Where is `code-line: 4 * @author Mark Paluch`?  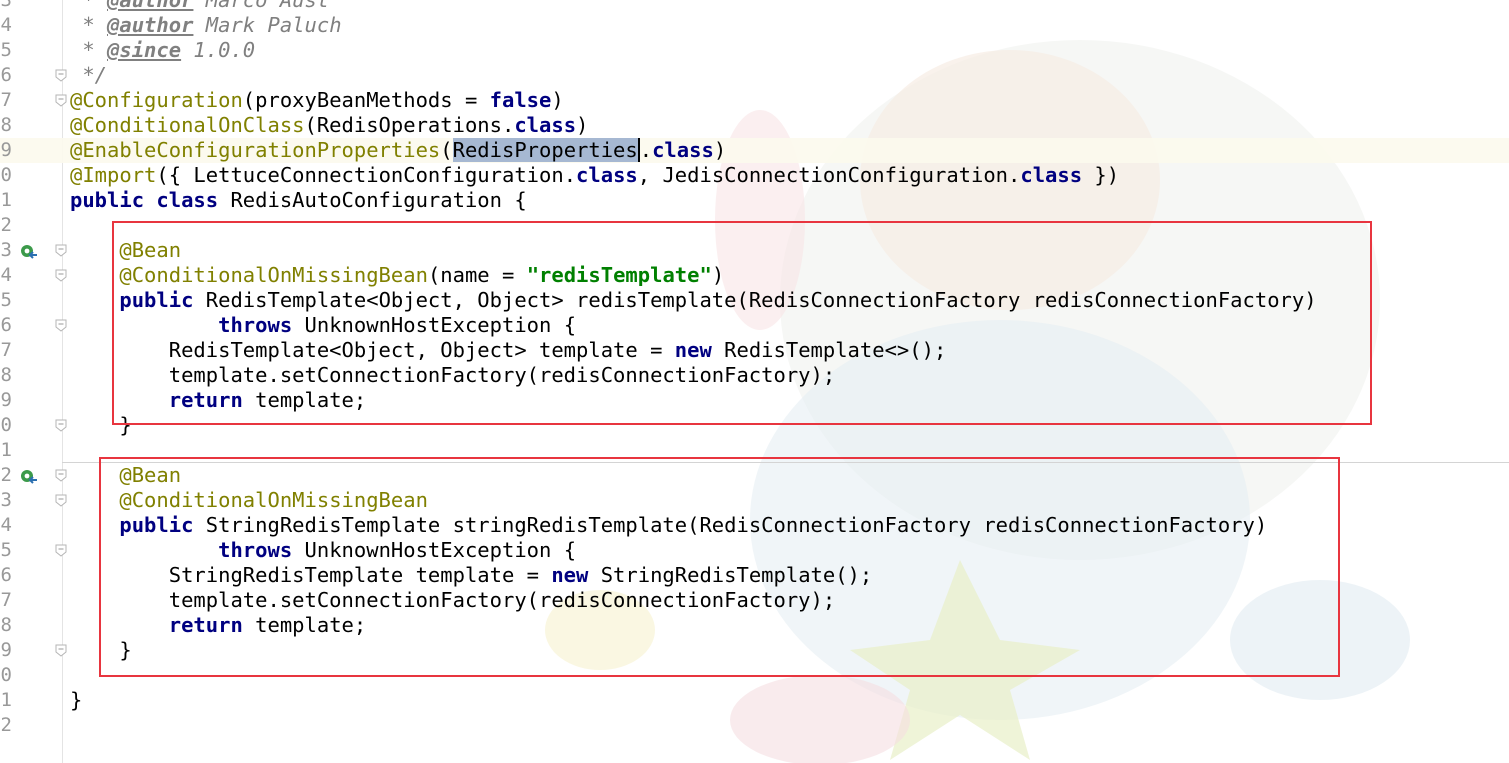 code-line: 4 * @author Mark Paluch is located at coordinates (754, 25).